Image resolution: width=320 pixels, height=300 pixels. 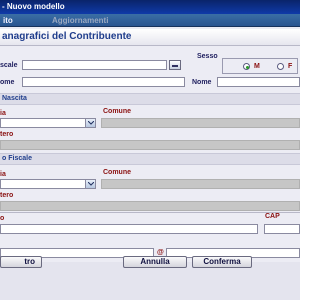 I want to click on calendar-icon, so click(x=175, y=66).